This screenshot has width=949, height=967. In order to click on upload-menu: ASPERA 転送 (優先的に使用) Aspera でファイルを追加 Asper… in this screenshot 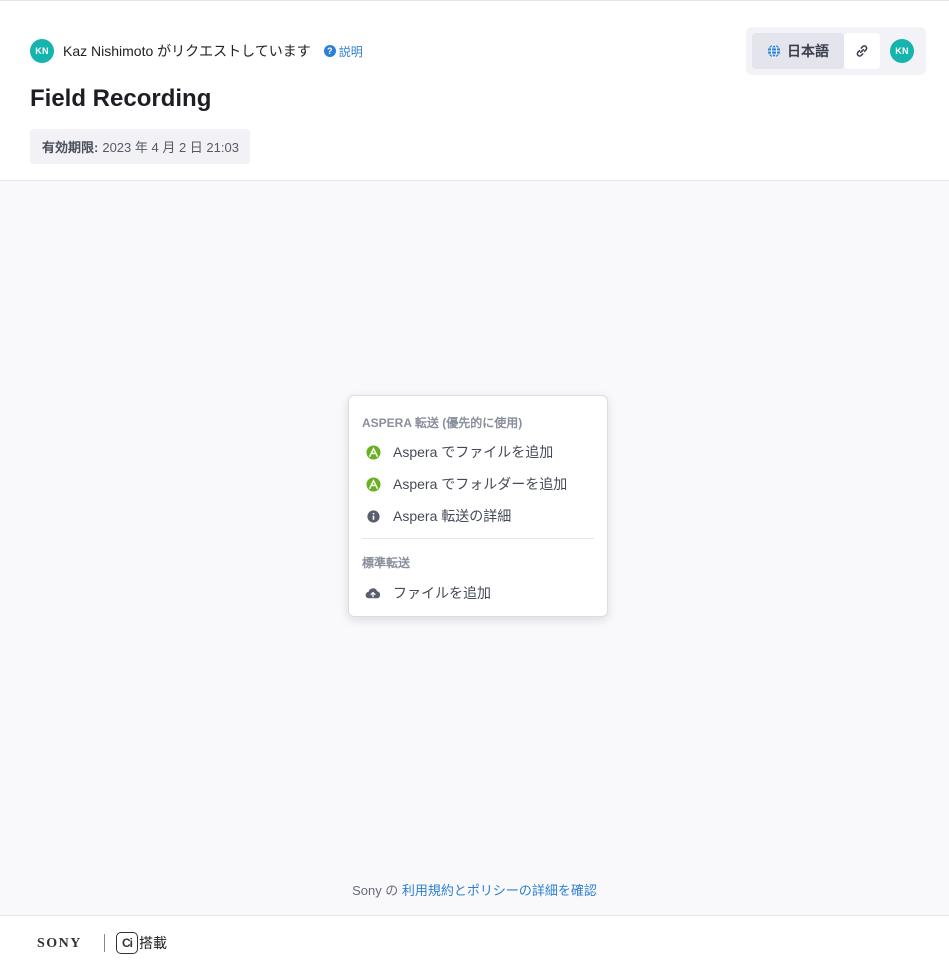, I will do `click(478, 506)`.